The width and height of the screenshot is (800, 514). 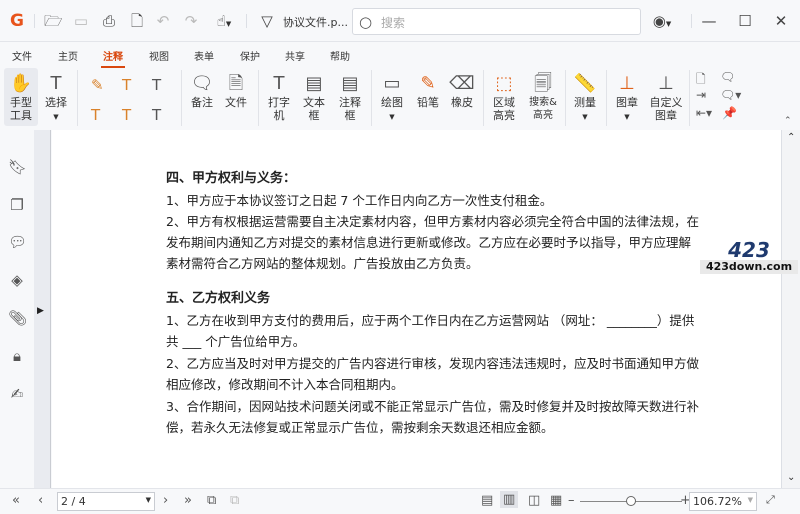 What do you see at coordinates (666, 97) in the screenshot?
I see `custom-stamp-button: ⊥ 自定义图章` at bounding box center [666, 97].